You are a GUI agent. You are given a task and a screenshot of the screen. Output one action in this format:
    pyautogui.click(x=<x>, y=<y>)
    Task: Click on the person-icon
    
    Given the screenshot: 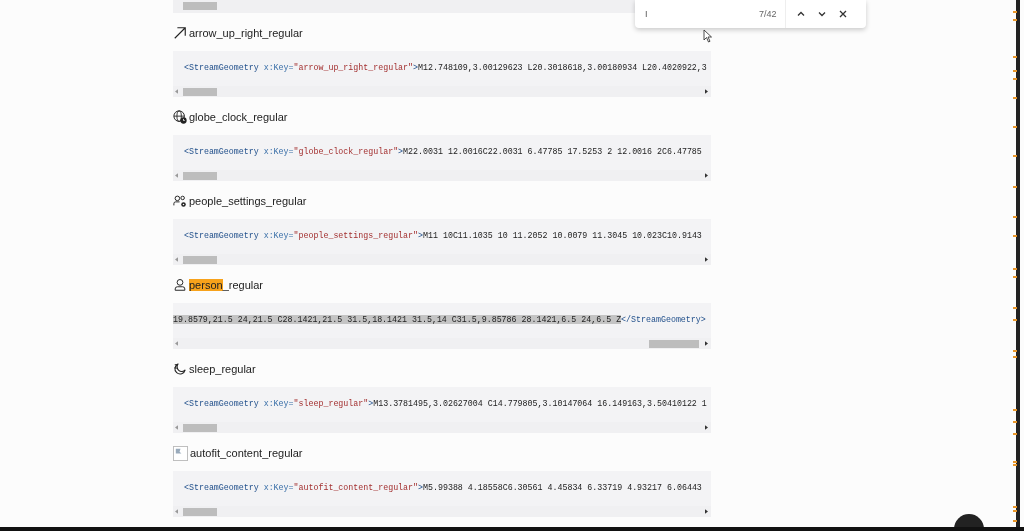 What is the action you would take?
    pyautogui.click(x=180, y=285)
    